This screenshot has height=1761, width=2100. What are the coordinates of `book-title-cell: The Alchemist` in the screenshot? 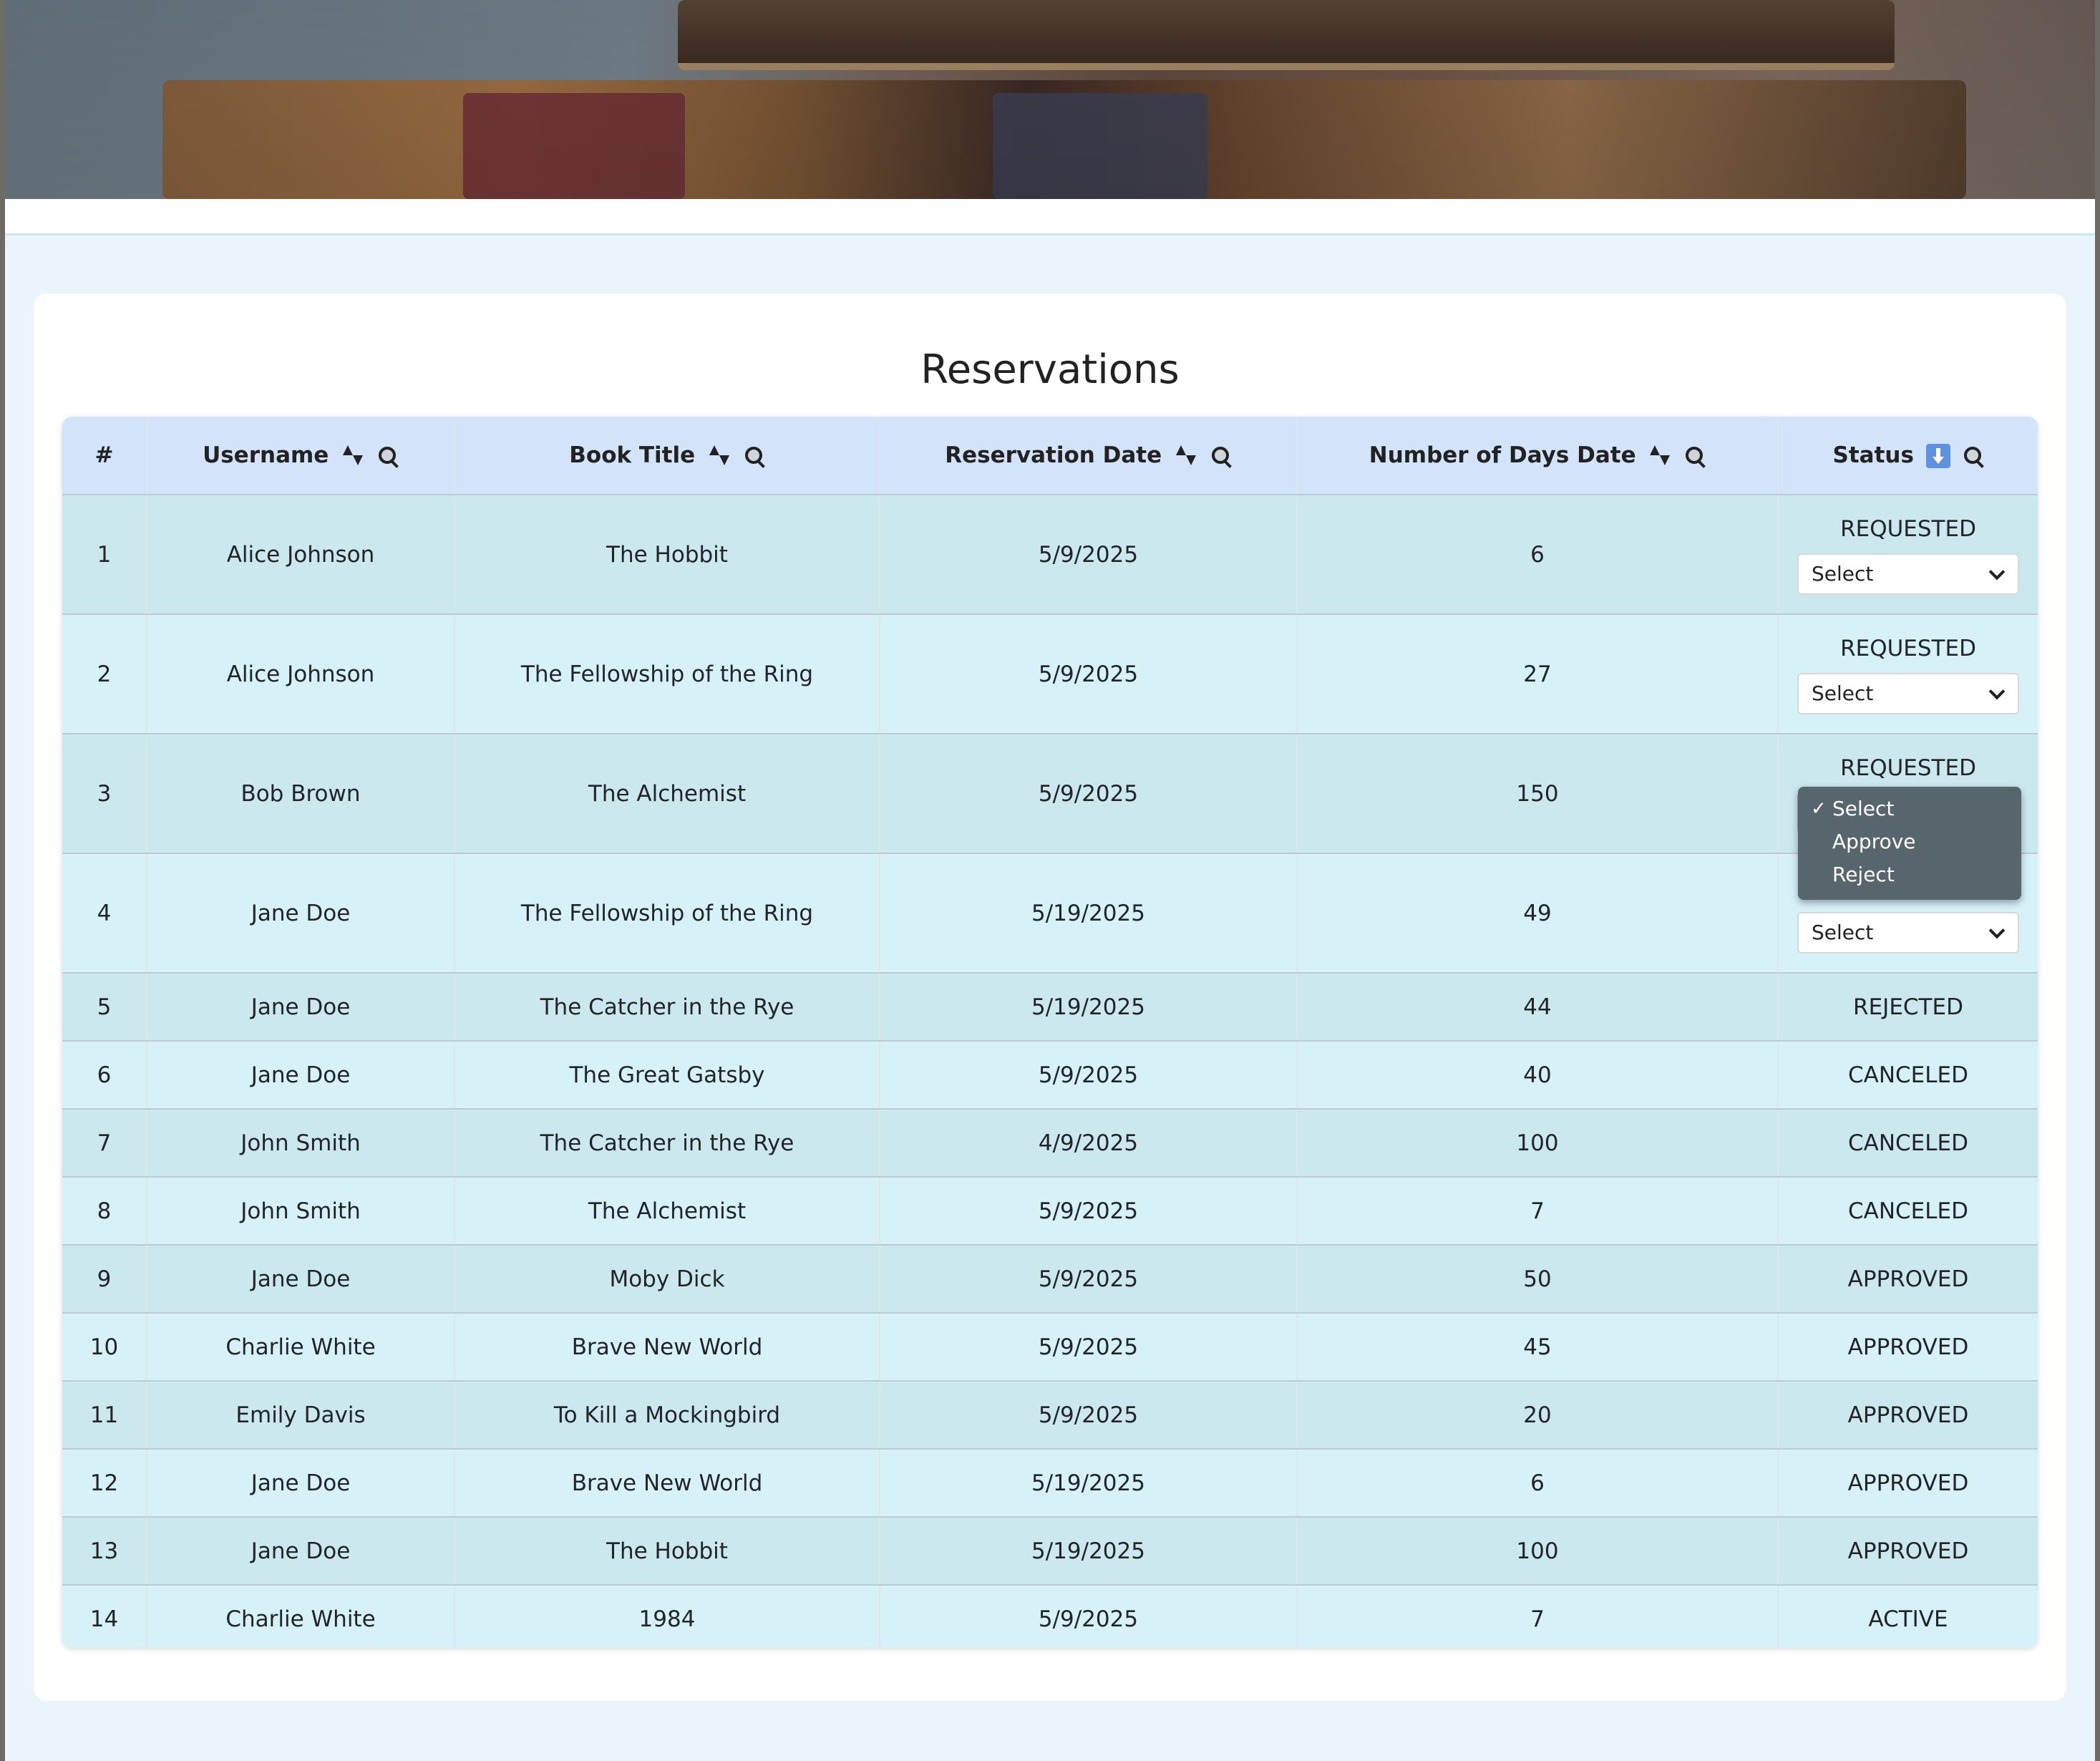 It's located at (667, 1211).